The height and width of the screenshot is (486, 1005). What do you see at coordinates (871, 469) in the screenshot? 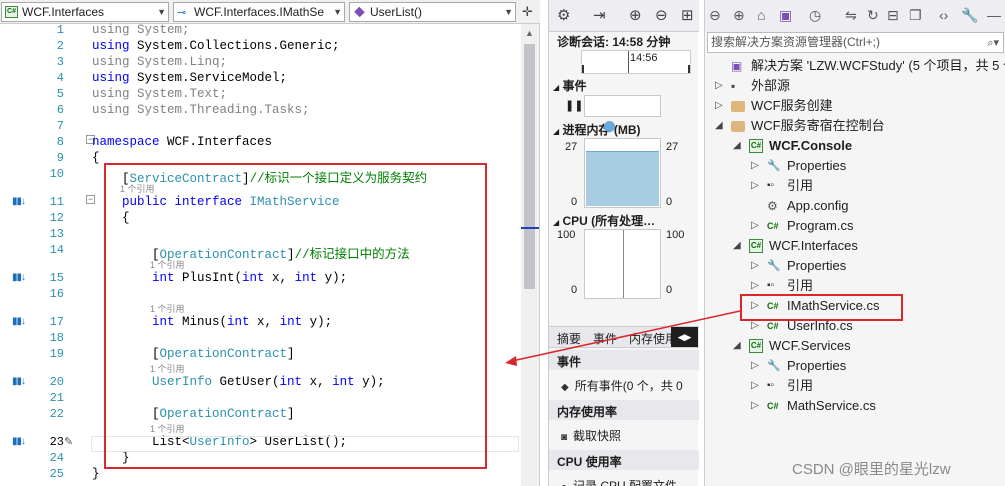
I see `watermark: CSDN @眼里的星光lzw` at bounding box center [871, 469].